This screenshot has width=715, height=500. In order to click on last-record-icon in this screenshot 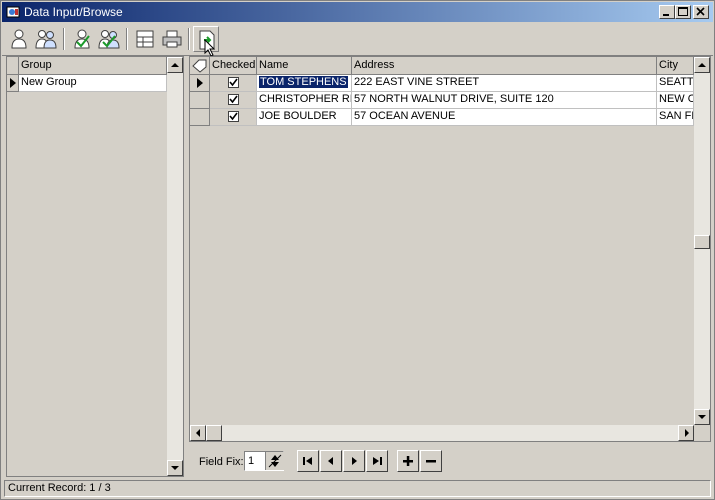, I will do `click(377, 461)`.